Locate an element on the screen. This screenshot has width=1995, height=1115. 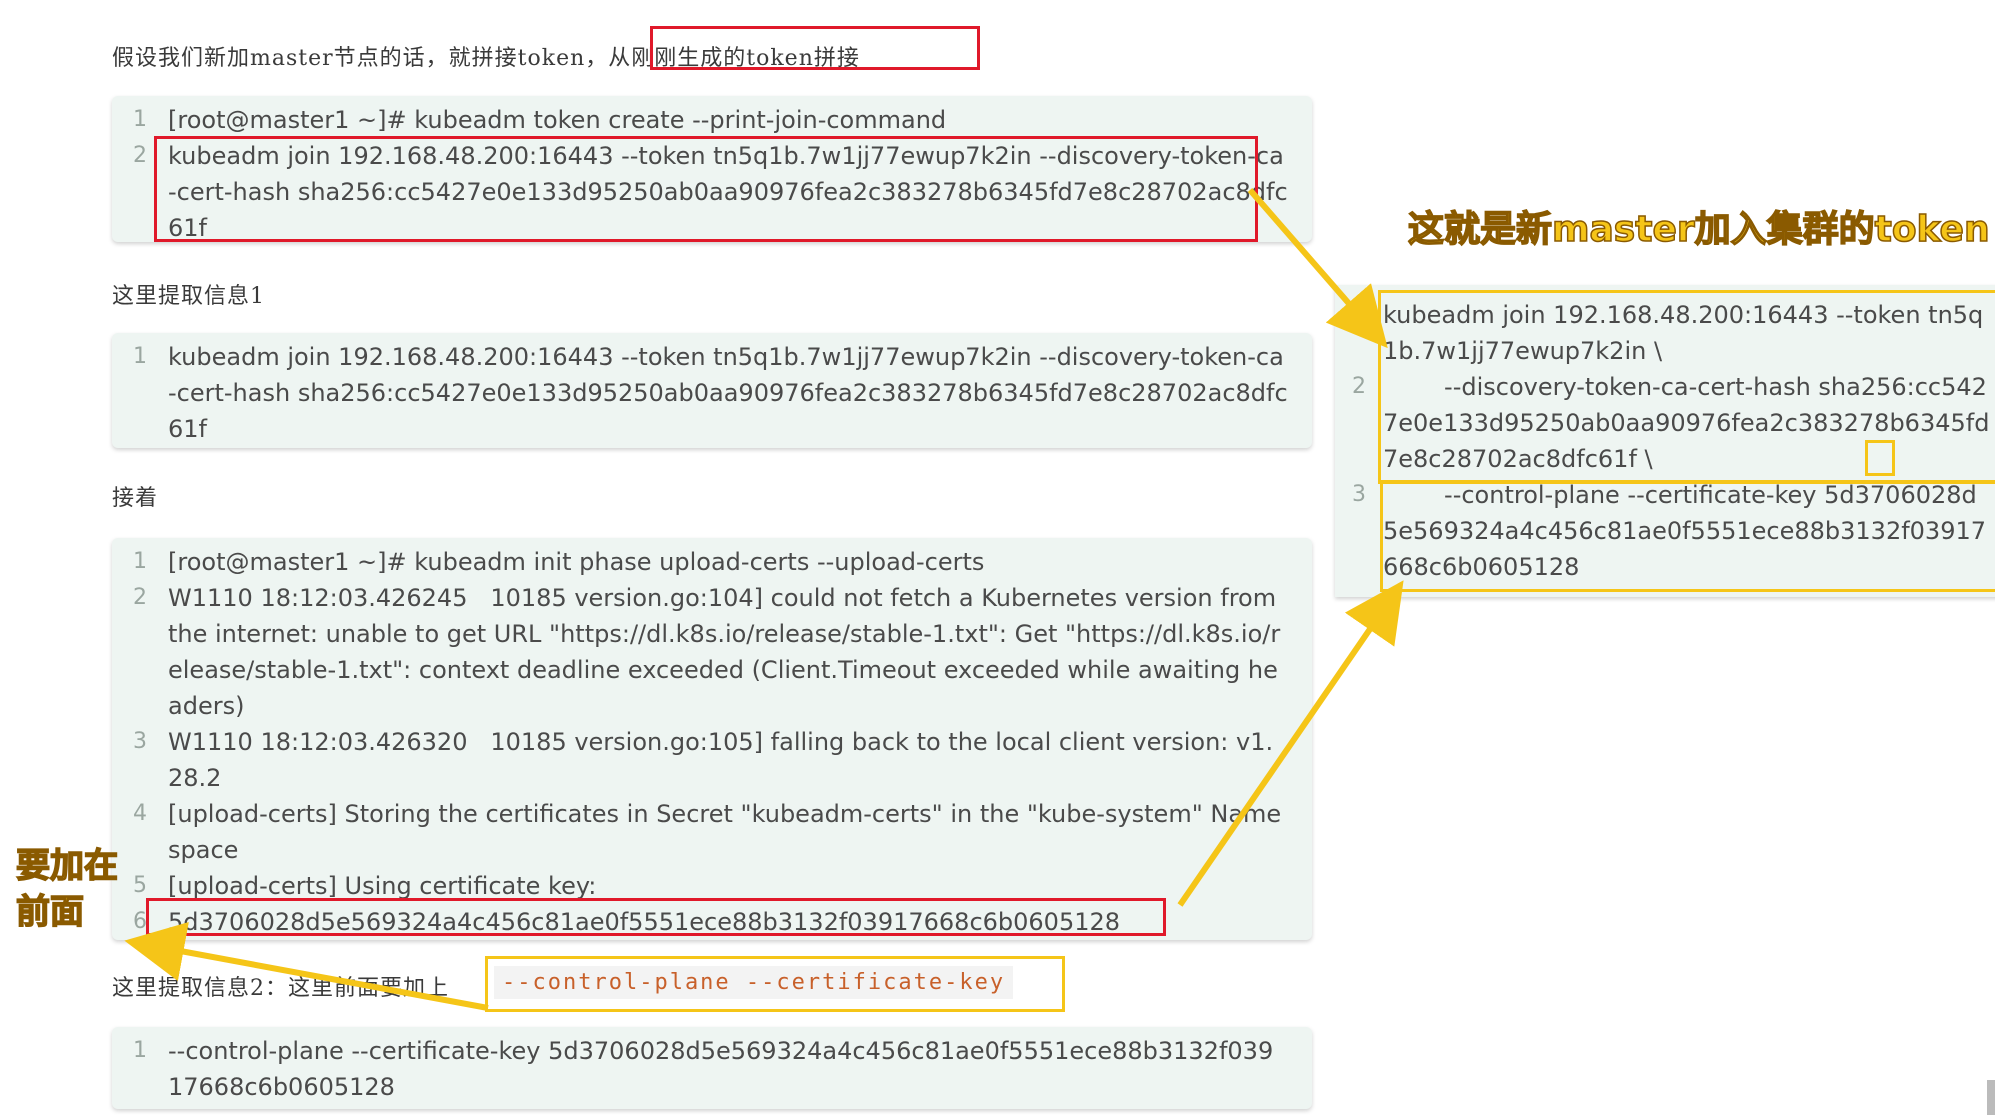
arrow-to-add-before is located at coordinates (306, 966).